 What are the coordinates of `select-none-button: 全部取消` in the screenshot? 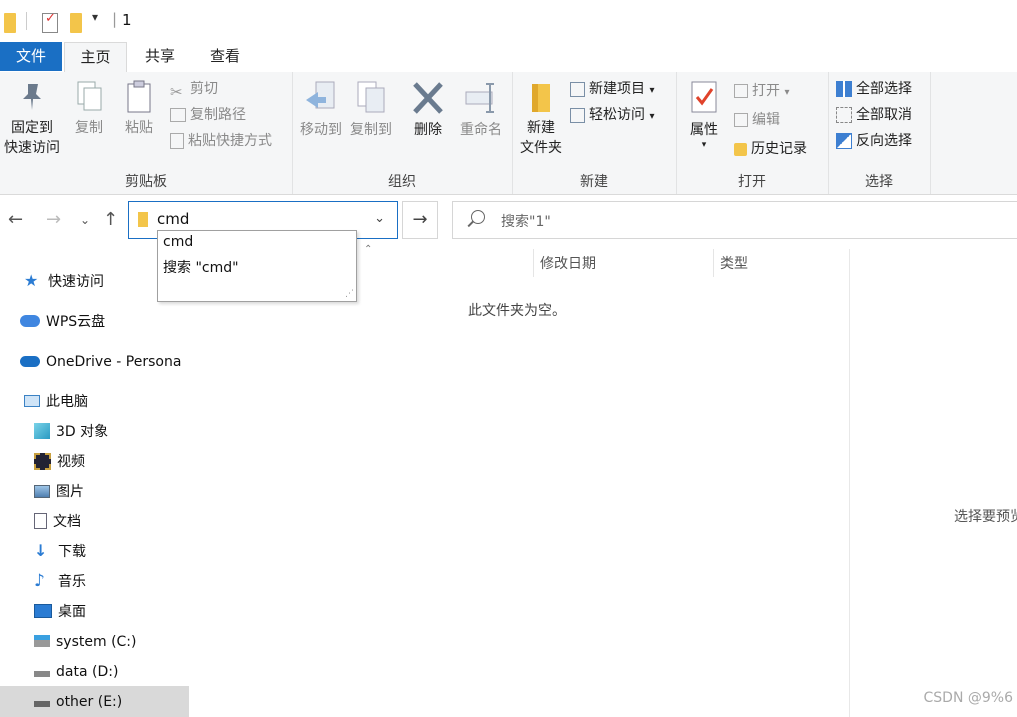 It's located at (874, 115).